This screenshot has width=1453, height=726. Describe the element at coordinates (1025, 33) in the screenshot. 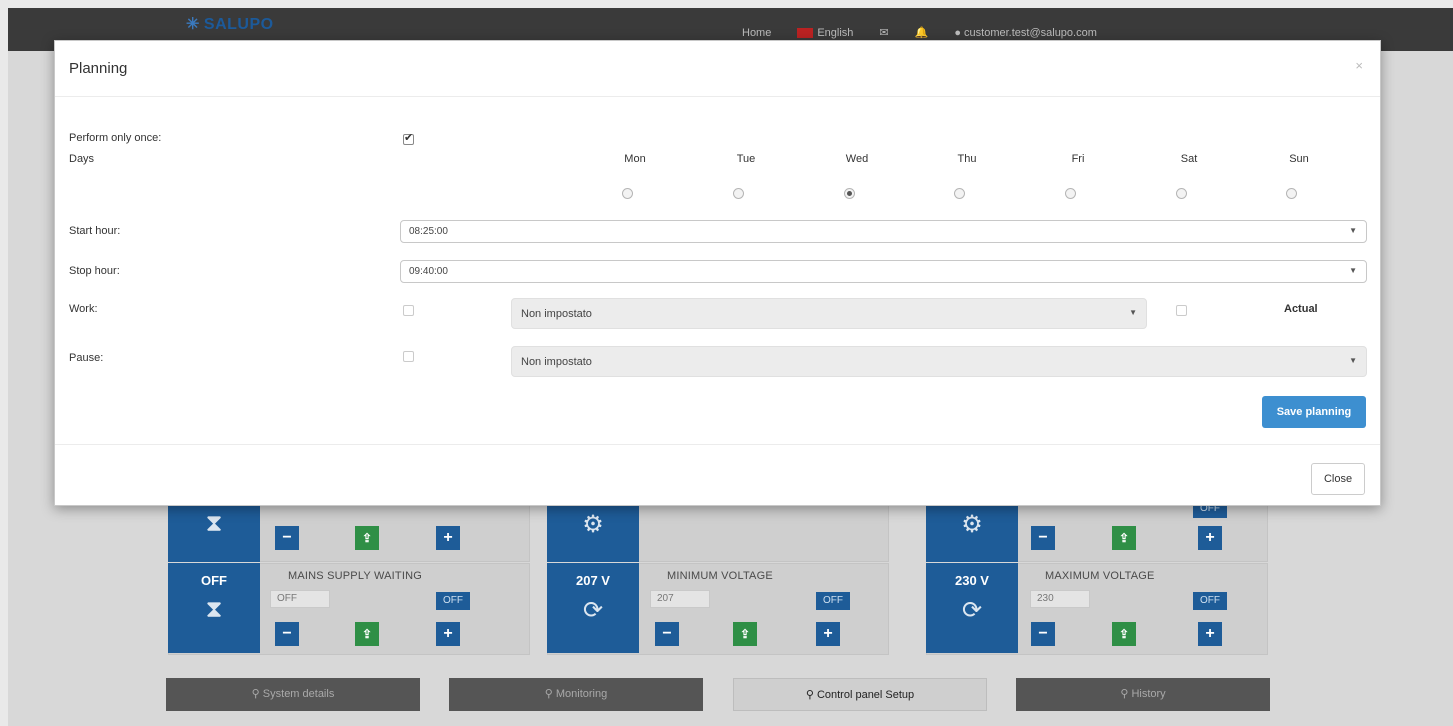

I see `nav-user: ● customer.test@salupo.com` at that location.